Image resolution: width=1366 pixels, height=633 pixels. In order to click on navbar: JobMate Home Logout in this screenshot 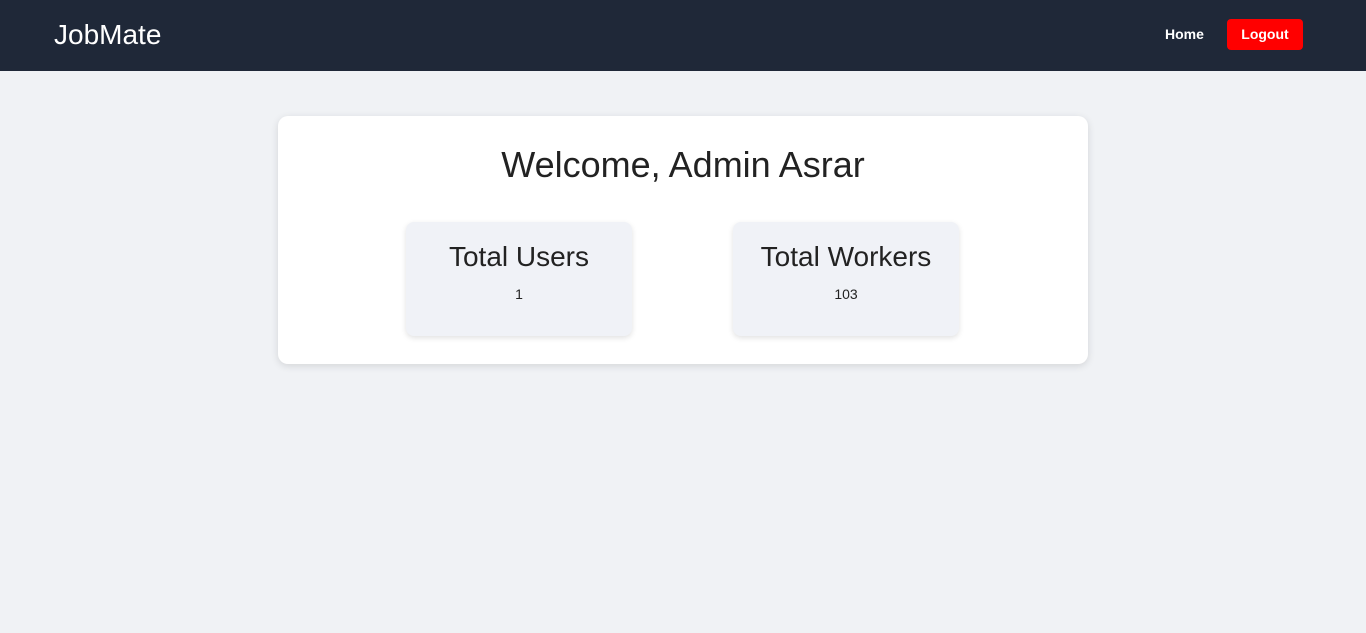, I will do `click(683, 35)`.